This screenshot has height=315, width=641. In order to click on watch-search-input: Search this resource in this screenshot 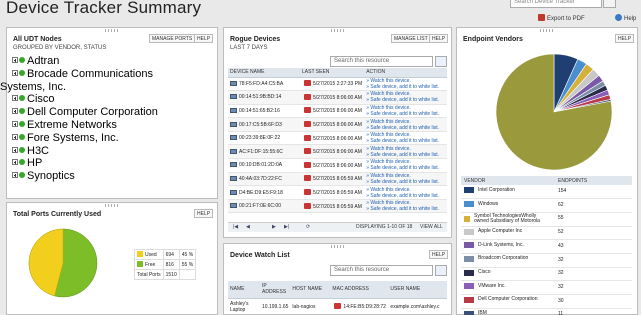, I will do `click(381, 270)`.